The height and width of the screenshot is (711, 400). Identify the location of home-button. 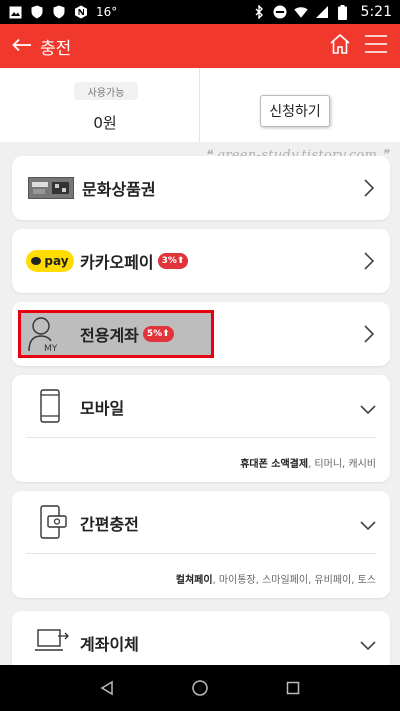
(340, 46).